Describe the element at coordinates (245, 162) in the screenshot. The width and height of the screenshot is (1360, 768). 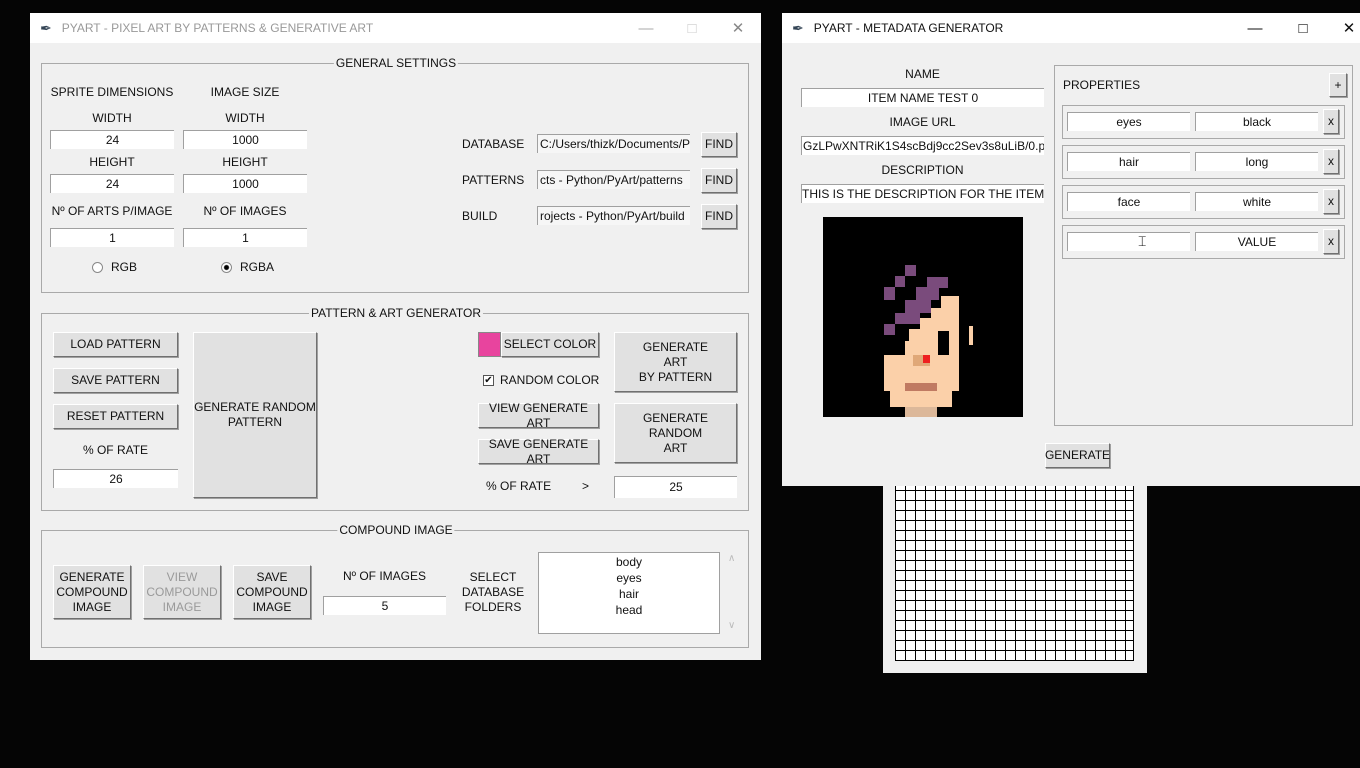
I see `image-height-label: HEIGHT` at that location.